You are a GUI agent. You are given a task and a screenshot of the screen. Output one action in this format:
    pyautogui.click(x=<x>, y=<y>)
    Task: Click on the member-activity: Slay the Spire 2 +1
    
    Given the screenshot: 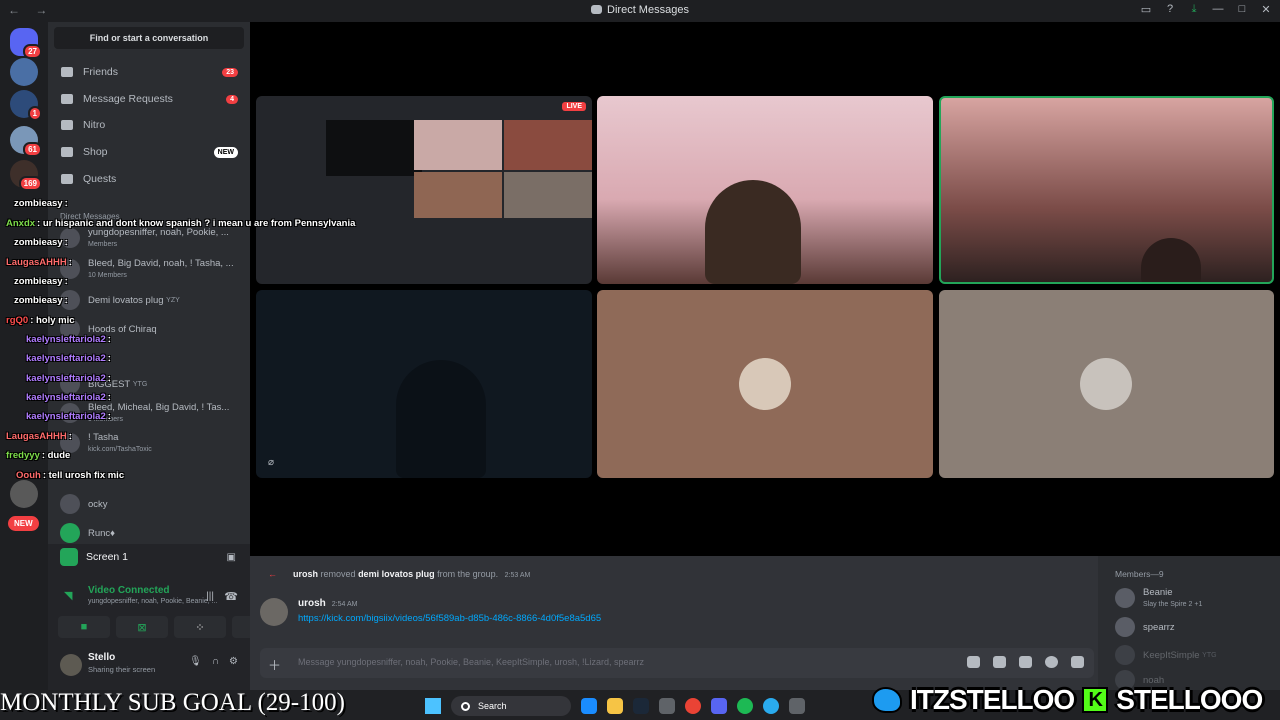 What is the action you would take?
    pyautogui.click(x=1173, y=604)
    